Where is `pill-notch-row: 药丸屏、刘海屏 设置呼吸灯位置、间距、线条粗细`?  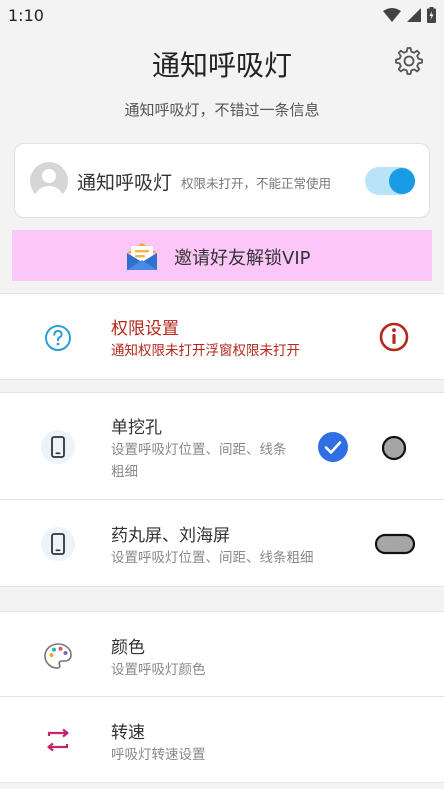
pill-notch-row: 药丸屏、刘海屏 设置呼吸灯位置、间距、线条粗细 is located at coordinates (222, 543).